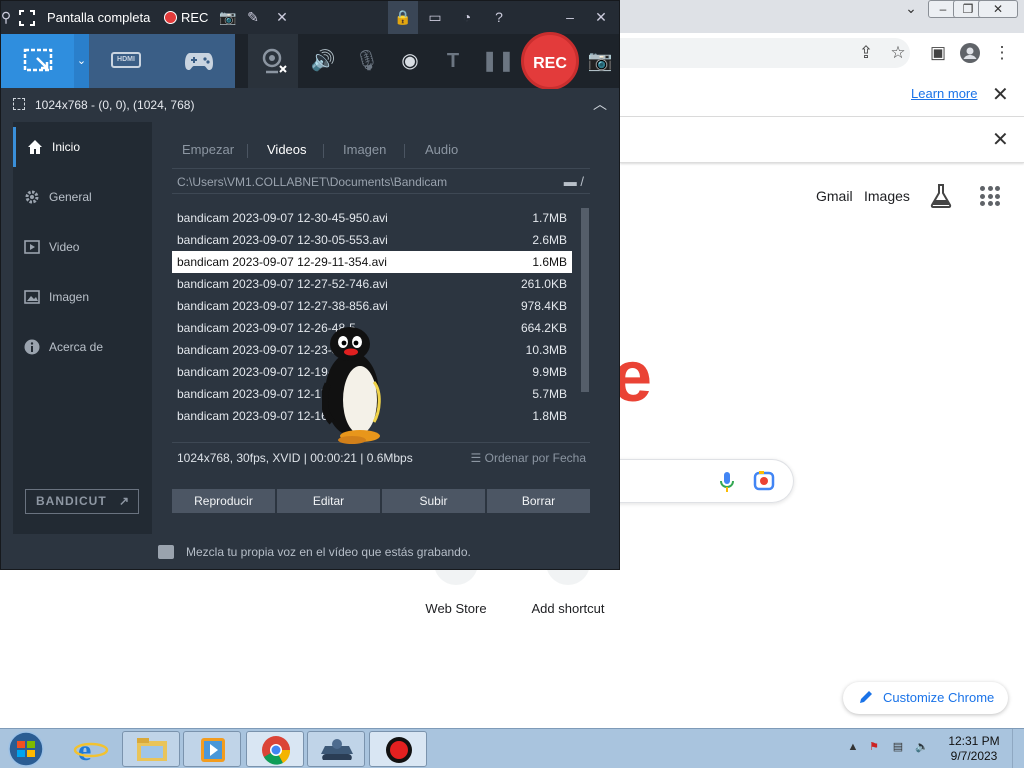 This screenshot has width=1024, height=768. I want to click on sidebar-item-video: Video, so click(82, 247).